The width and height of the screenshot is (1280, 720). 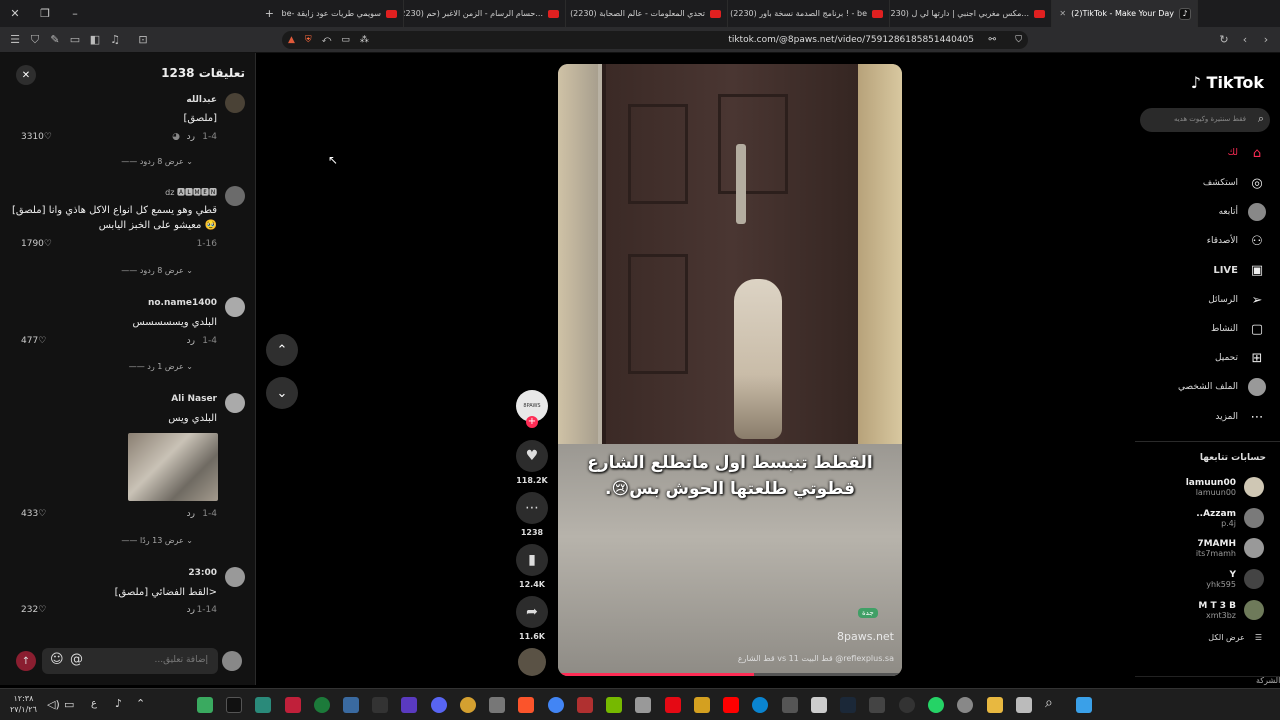 What do you see at coordinates (75, 40) in the screenshot?
I see `wallet-icon: ▭` at bounding box center [75, 40].